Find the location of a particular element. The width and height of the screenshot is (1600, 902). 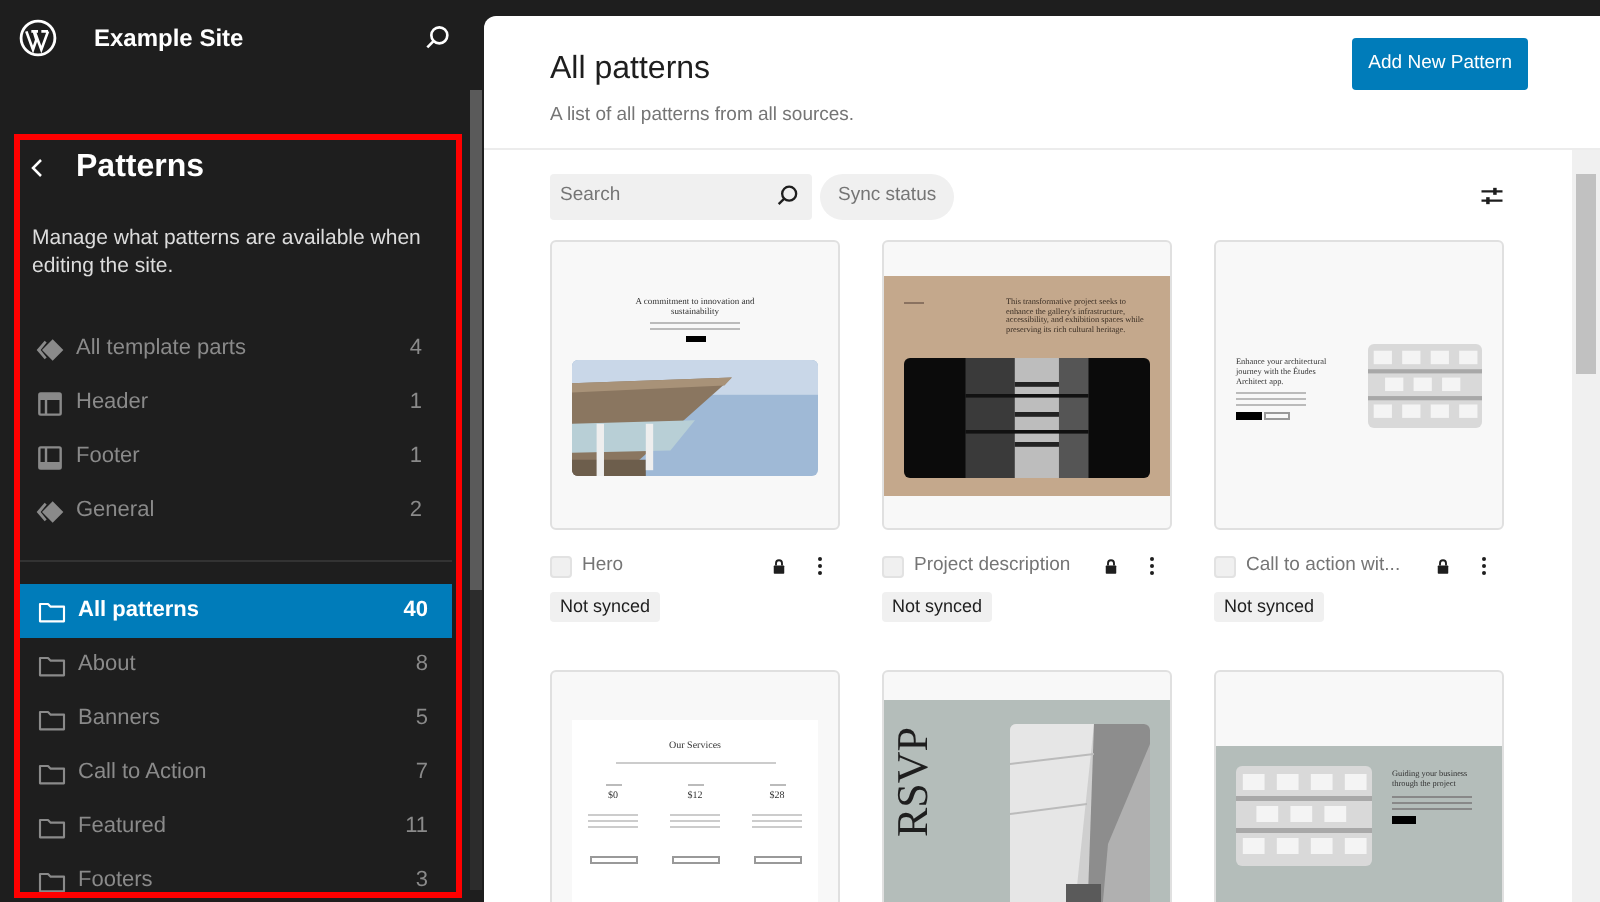

search-input: Search is located at coordinates (667, 196).